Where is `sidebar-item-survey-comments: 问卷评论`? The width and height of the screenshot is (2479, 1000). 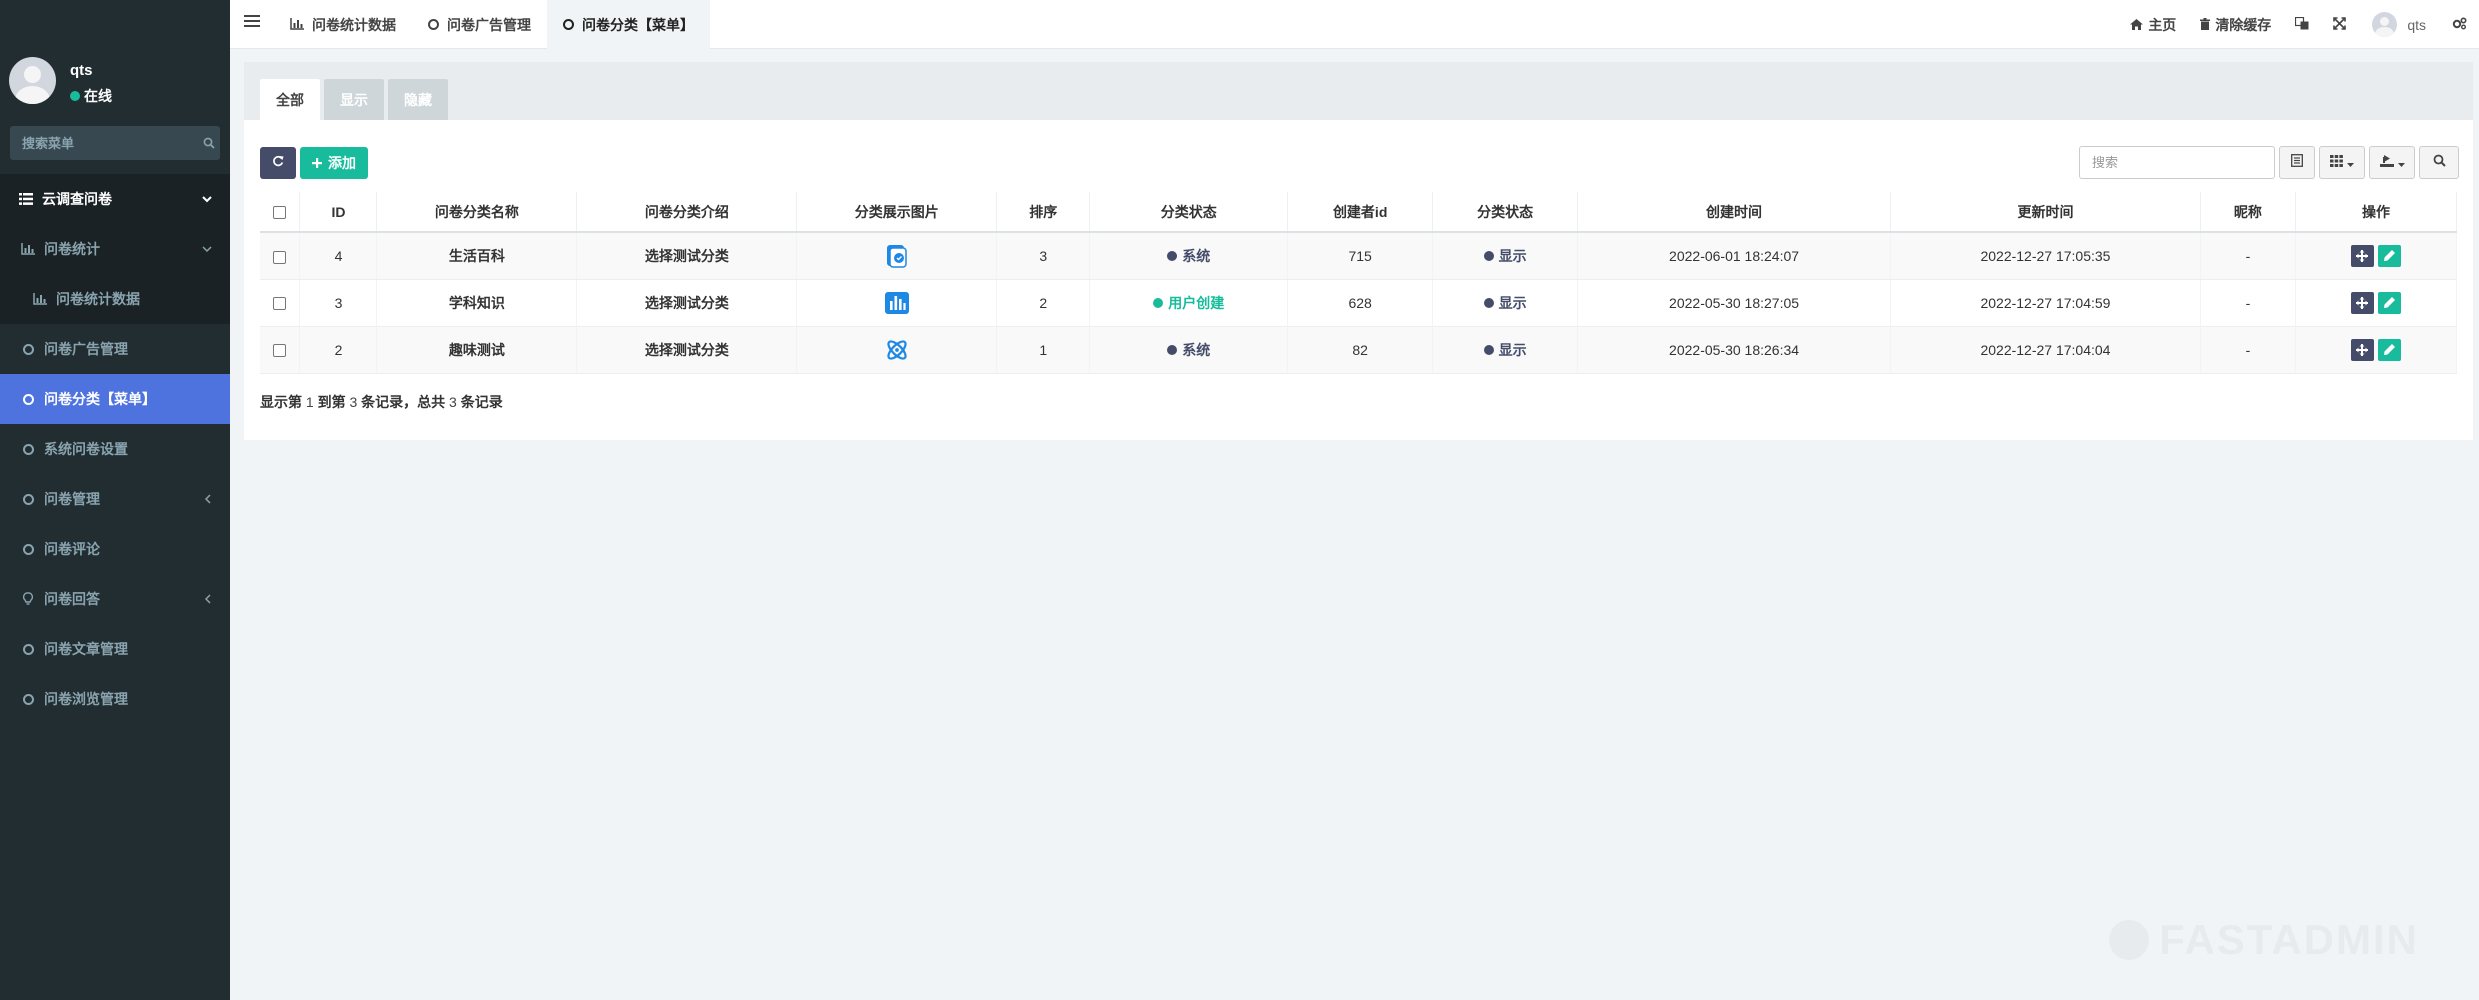 sidebar-item-survey-comments: 问卷评论 is located at coordinates (115, 549).